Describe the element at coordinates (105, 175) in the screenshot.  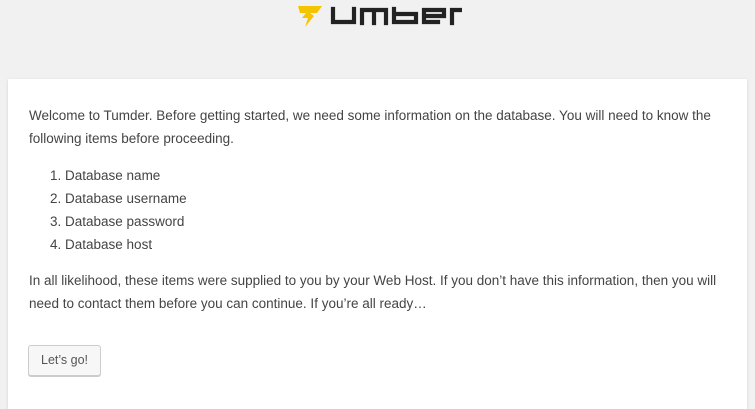
I see `list-item: 1. Database name` at that location.